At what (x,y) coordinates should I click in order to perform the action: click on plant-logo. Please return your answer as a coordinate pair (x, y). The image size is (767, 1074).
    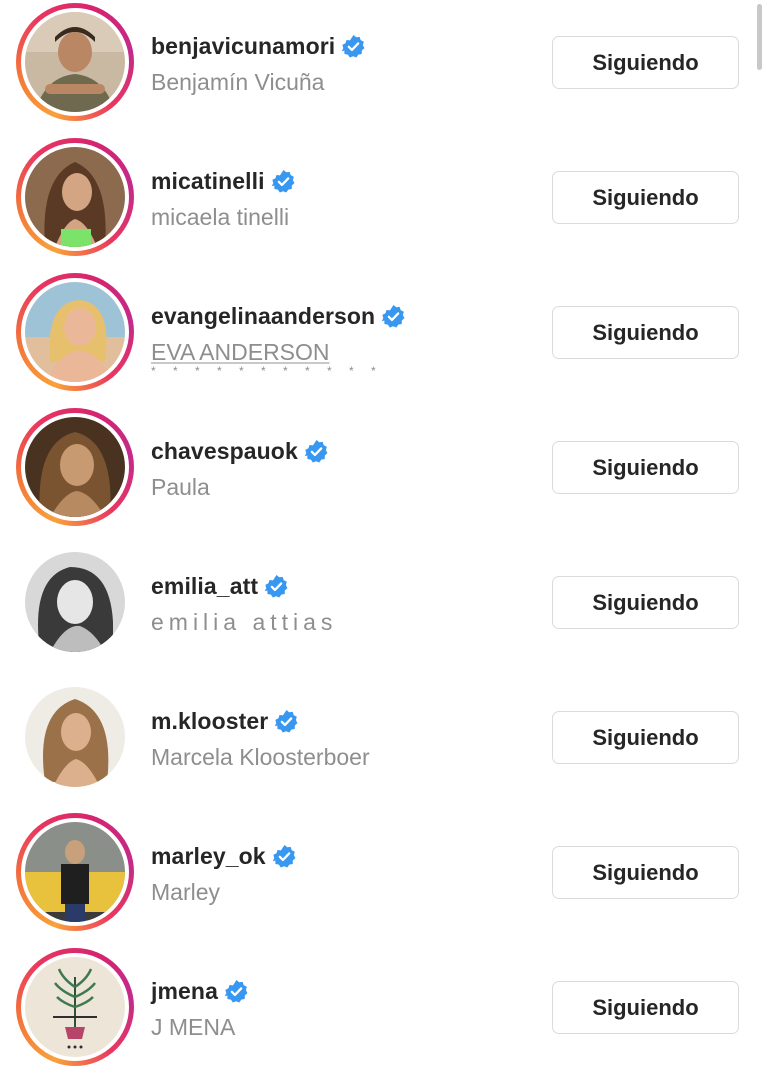
    Looking at the image, I should click on (75, 1007).